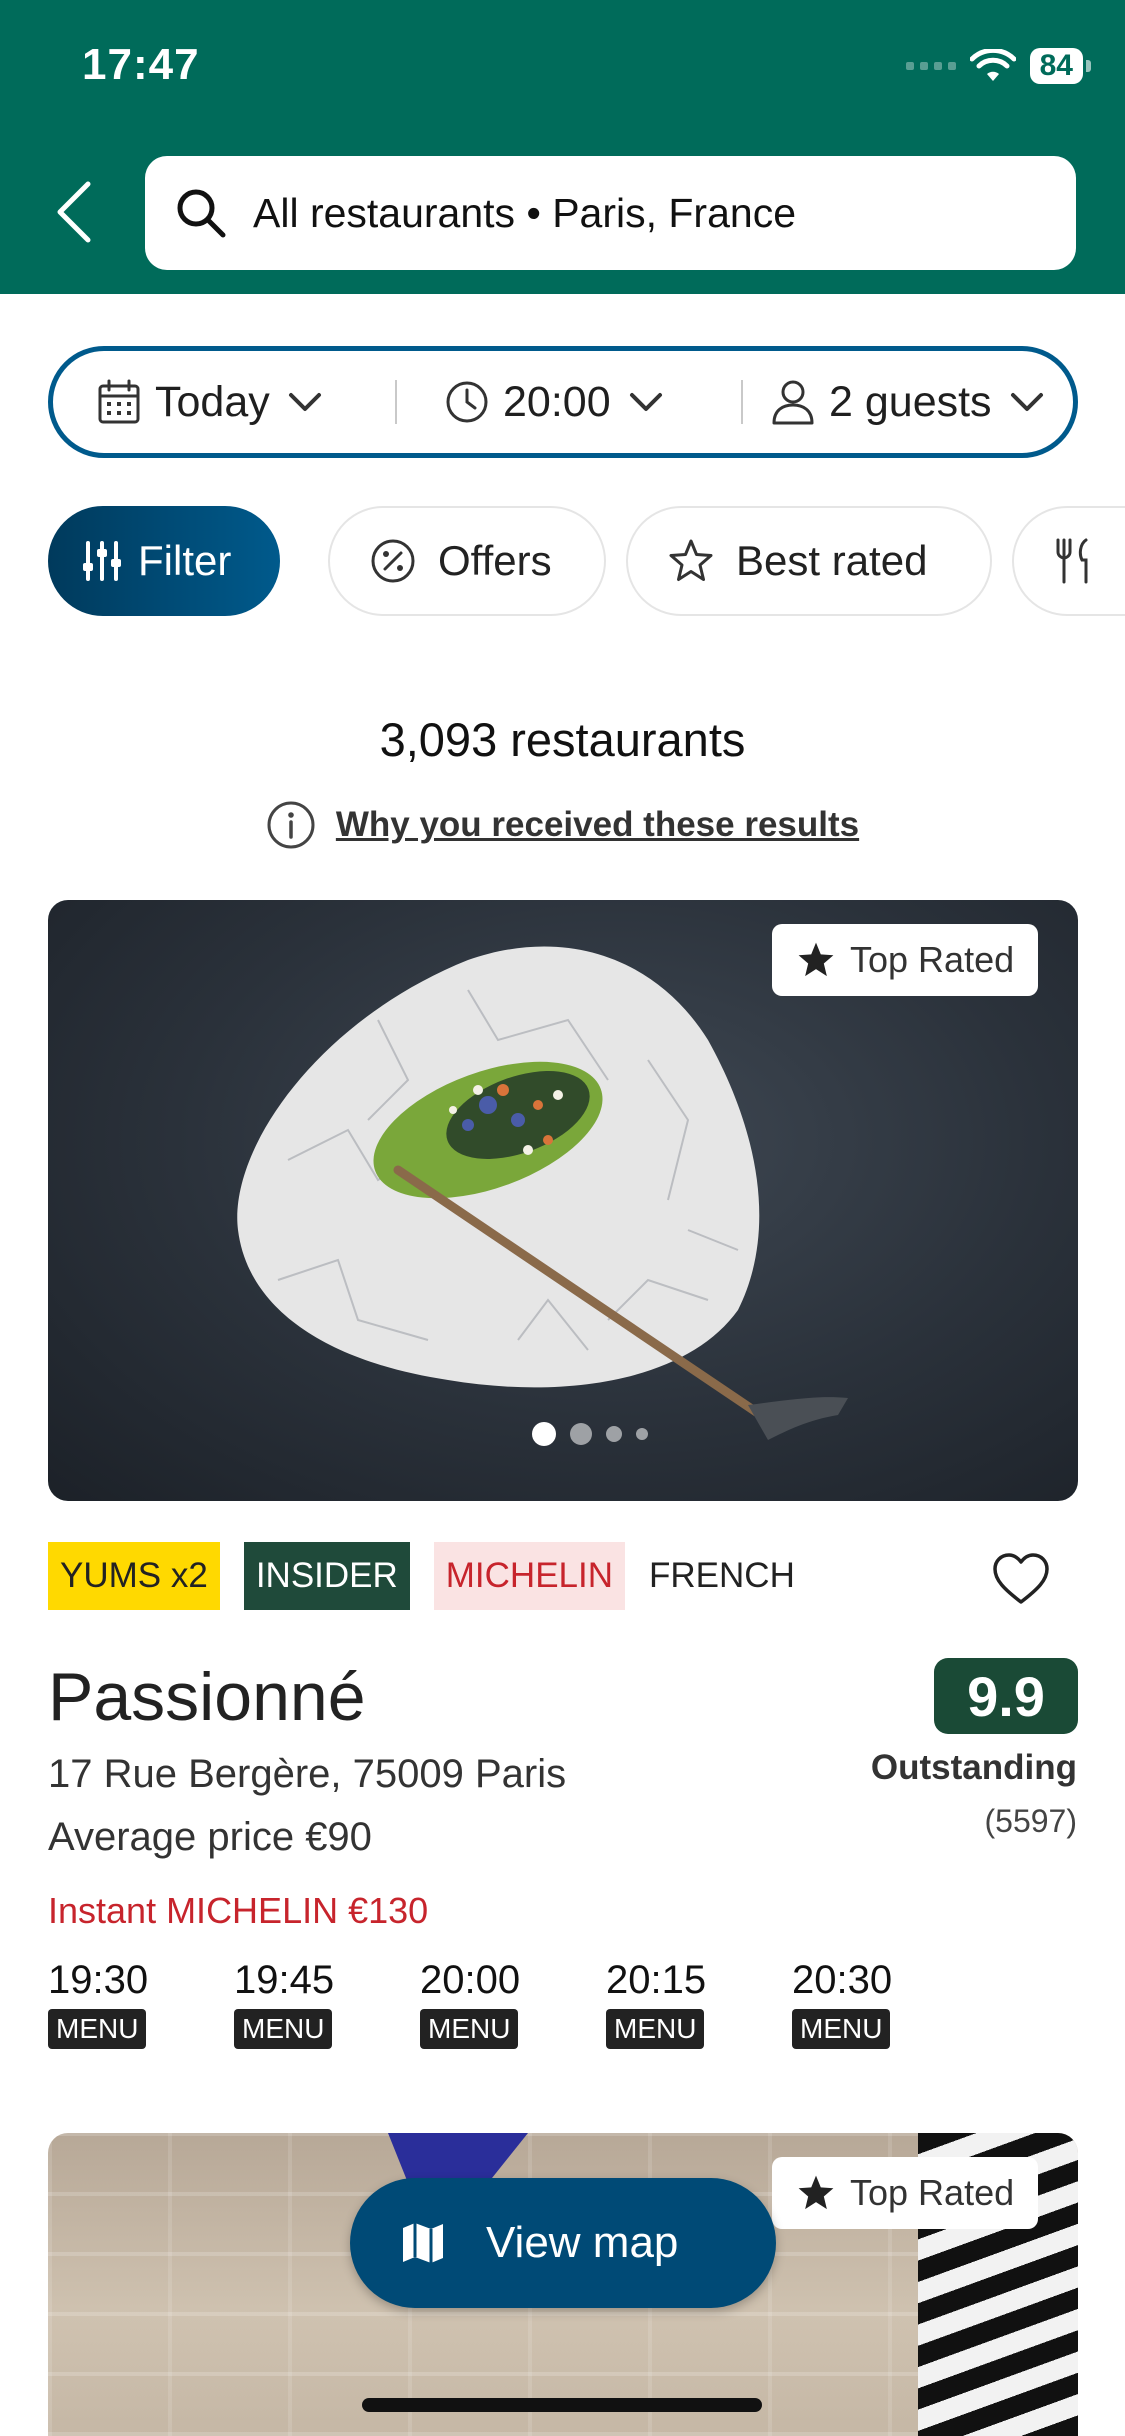 The width and height of the screenshot is (1125, 2436). I want to click on person-icon, so click(793, 402).